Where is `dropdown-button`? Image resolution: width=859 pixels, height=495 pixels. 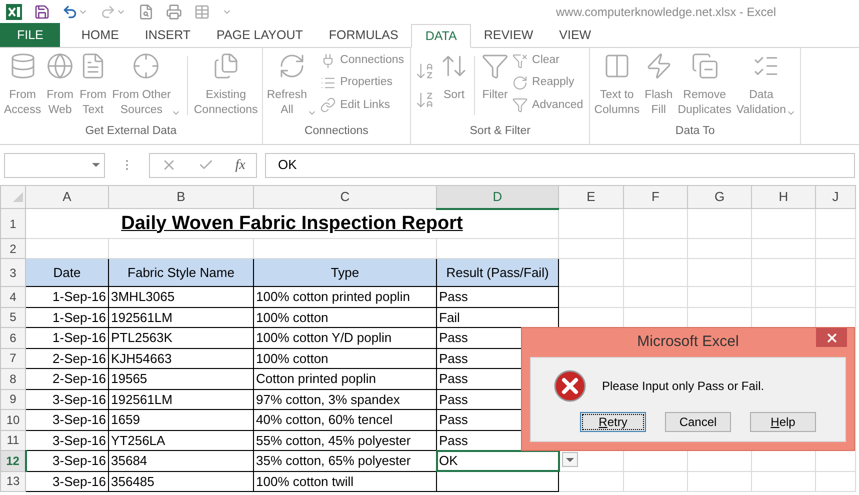
dropdown-button is located at coordinates (570, 459).